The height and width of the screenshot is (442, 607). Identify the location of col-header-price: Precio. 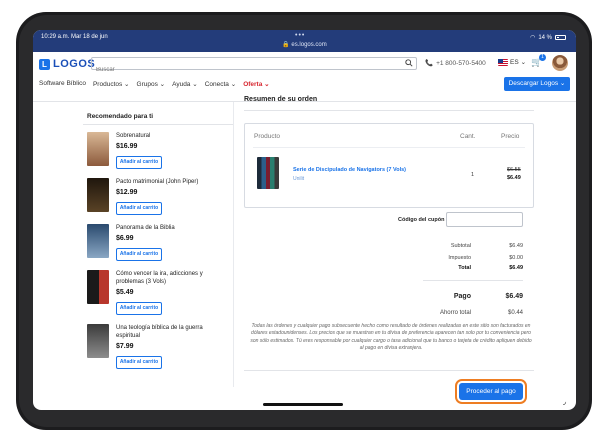
(510, 136).